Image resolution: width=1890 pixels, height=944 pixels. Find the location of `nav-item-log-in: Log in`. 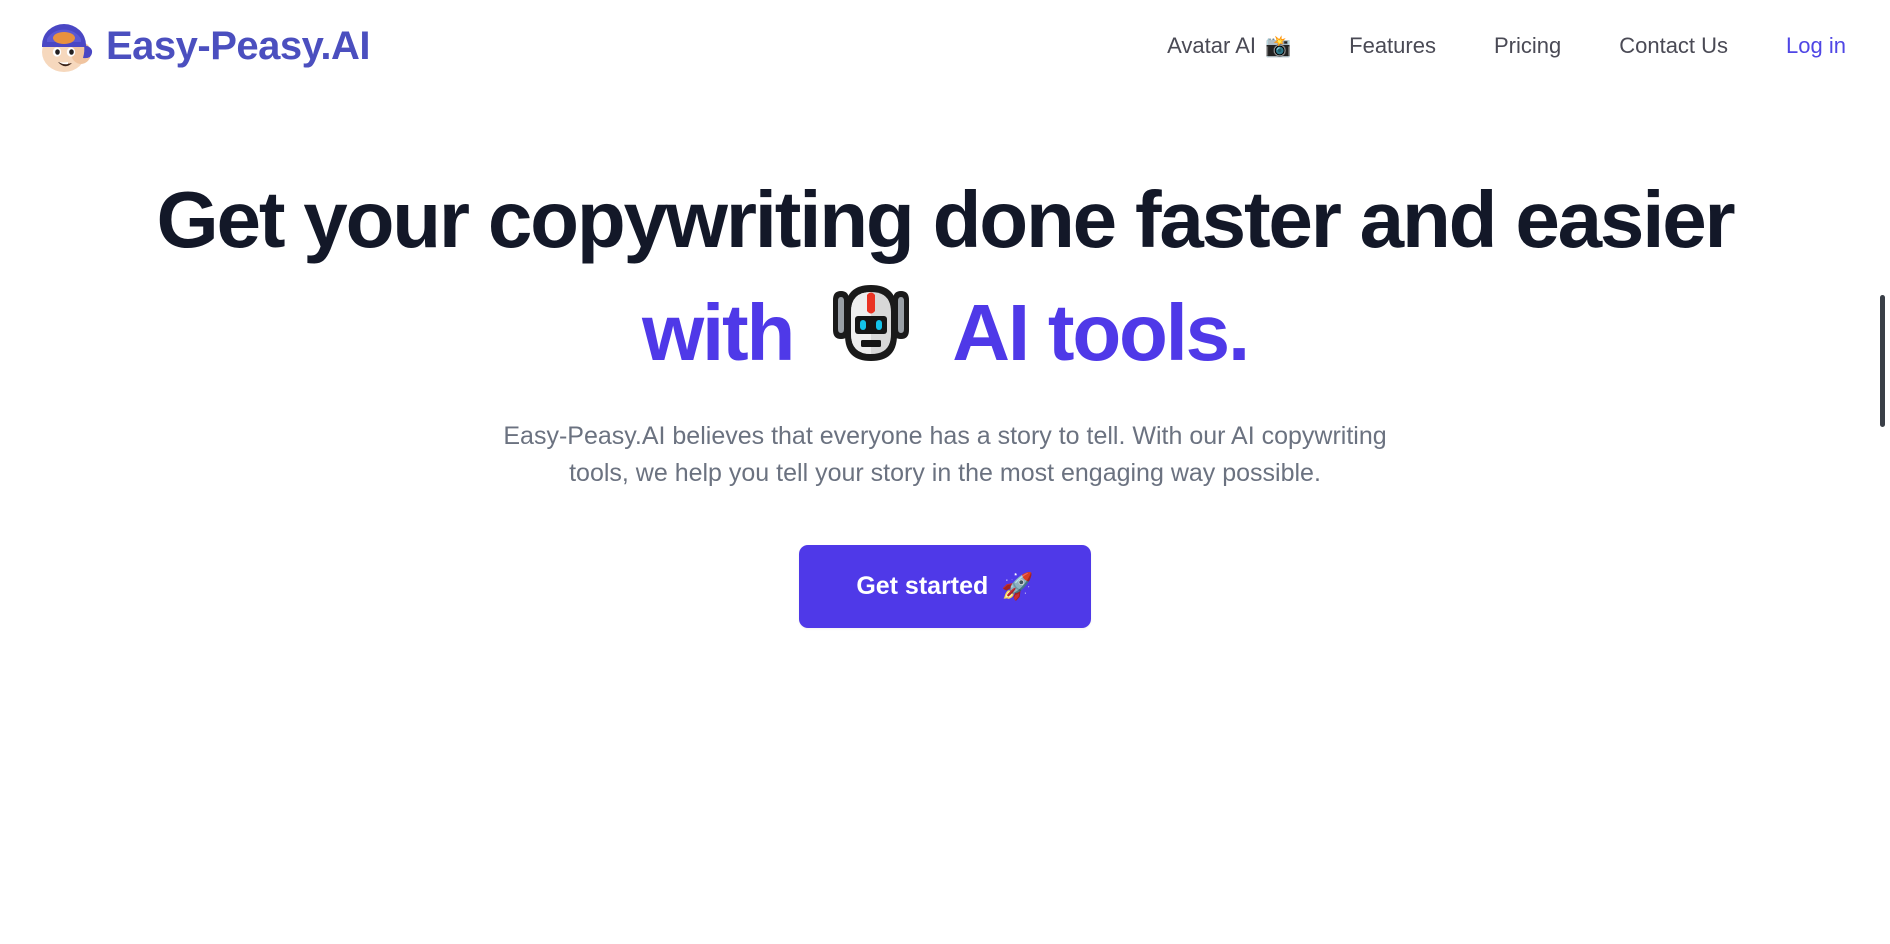

nav-item-log-in: Log in is located at coordinates (1801, 46).